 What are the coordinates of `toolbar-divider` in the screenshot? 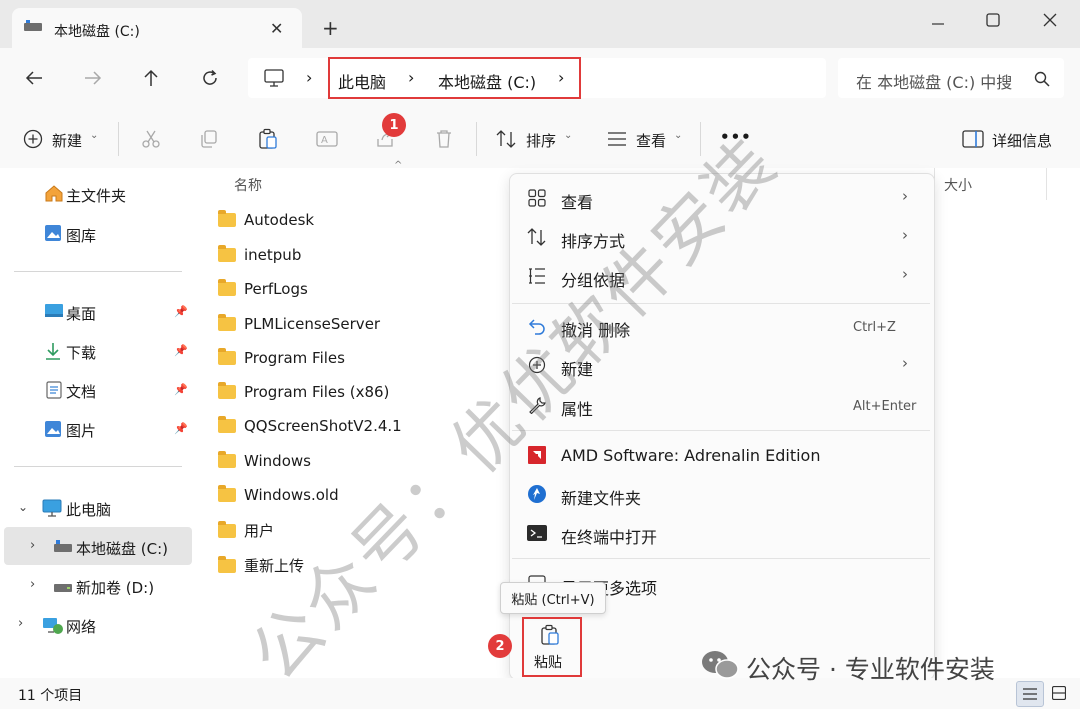 It's located at (118, 139).